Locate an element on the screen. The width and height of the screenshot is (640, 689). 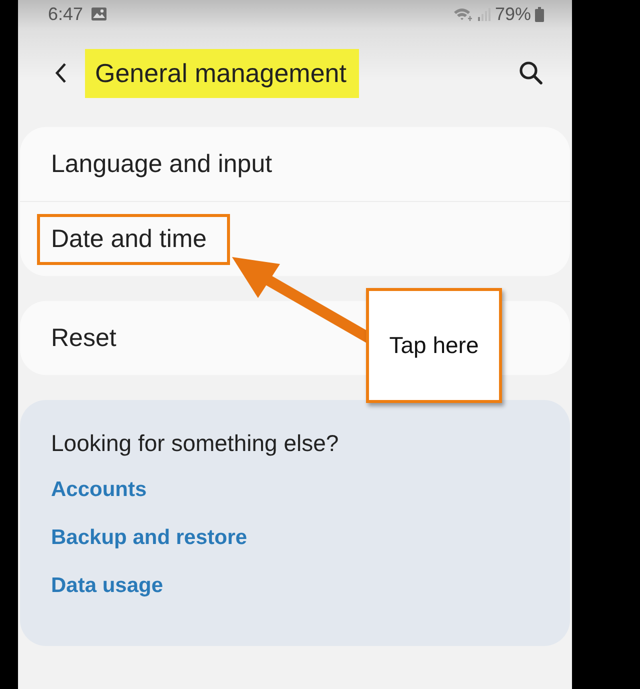
signal-icon is located at coordinates (483, 14).